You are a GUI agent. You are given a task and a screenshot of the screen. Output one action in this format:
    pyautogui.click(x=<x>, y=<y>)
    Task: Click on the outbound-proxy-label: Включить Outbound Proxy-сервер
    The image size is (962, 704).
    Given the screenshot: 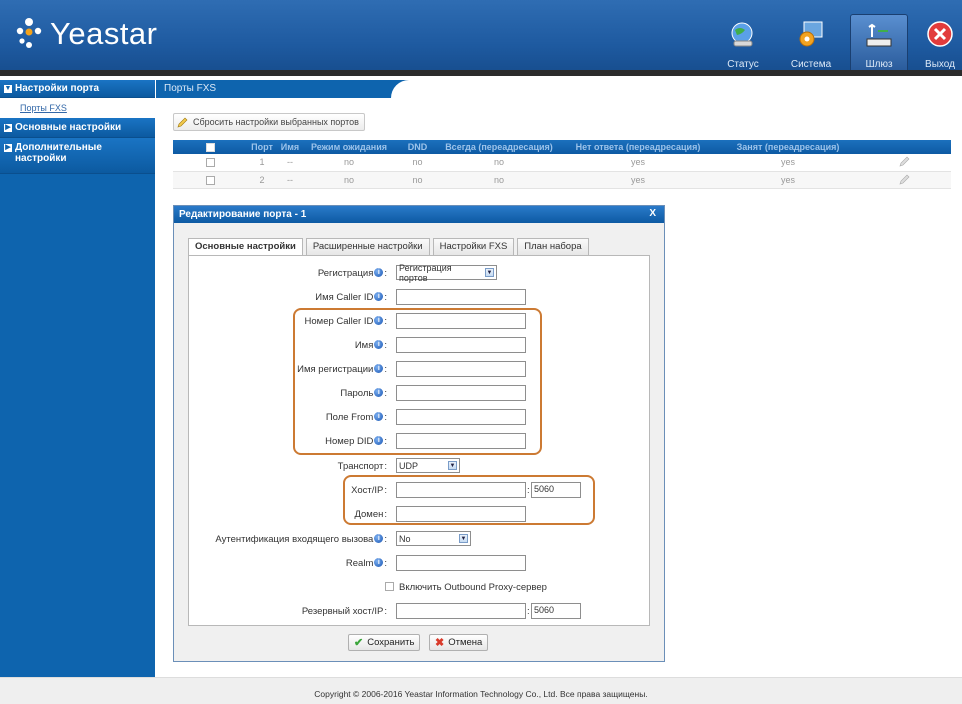 What is the action you would take?
    pyautogui.click(x=473, y=587)
    